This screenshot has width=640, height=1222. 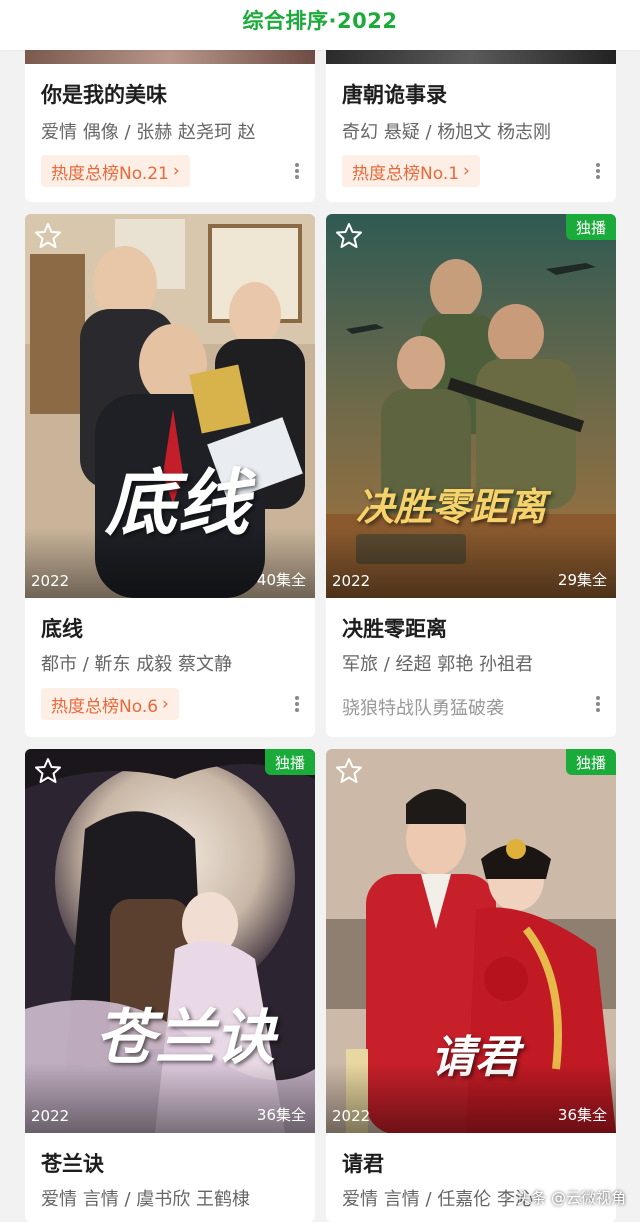 I want to click on poster-image: 底线 2022 40集全, so click(x=170, y=406).